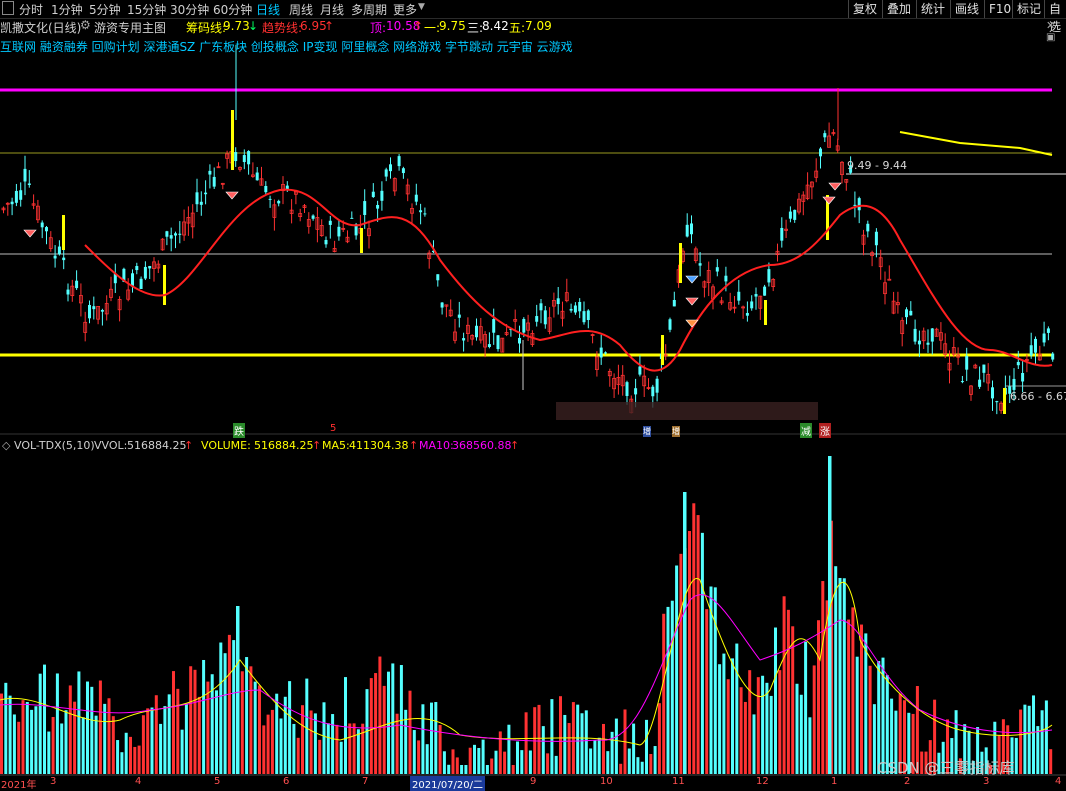  I want to click on f10-button: F10, so click(999, 9).